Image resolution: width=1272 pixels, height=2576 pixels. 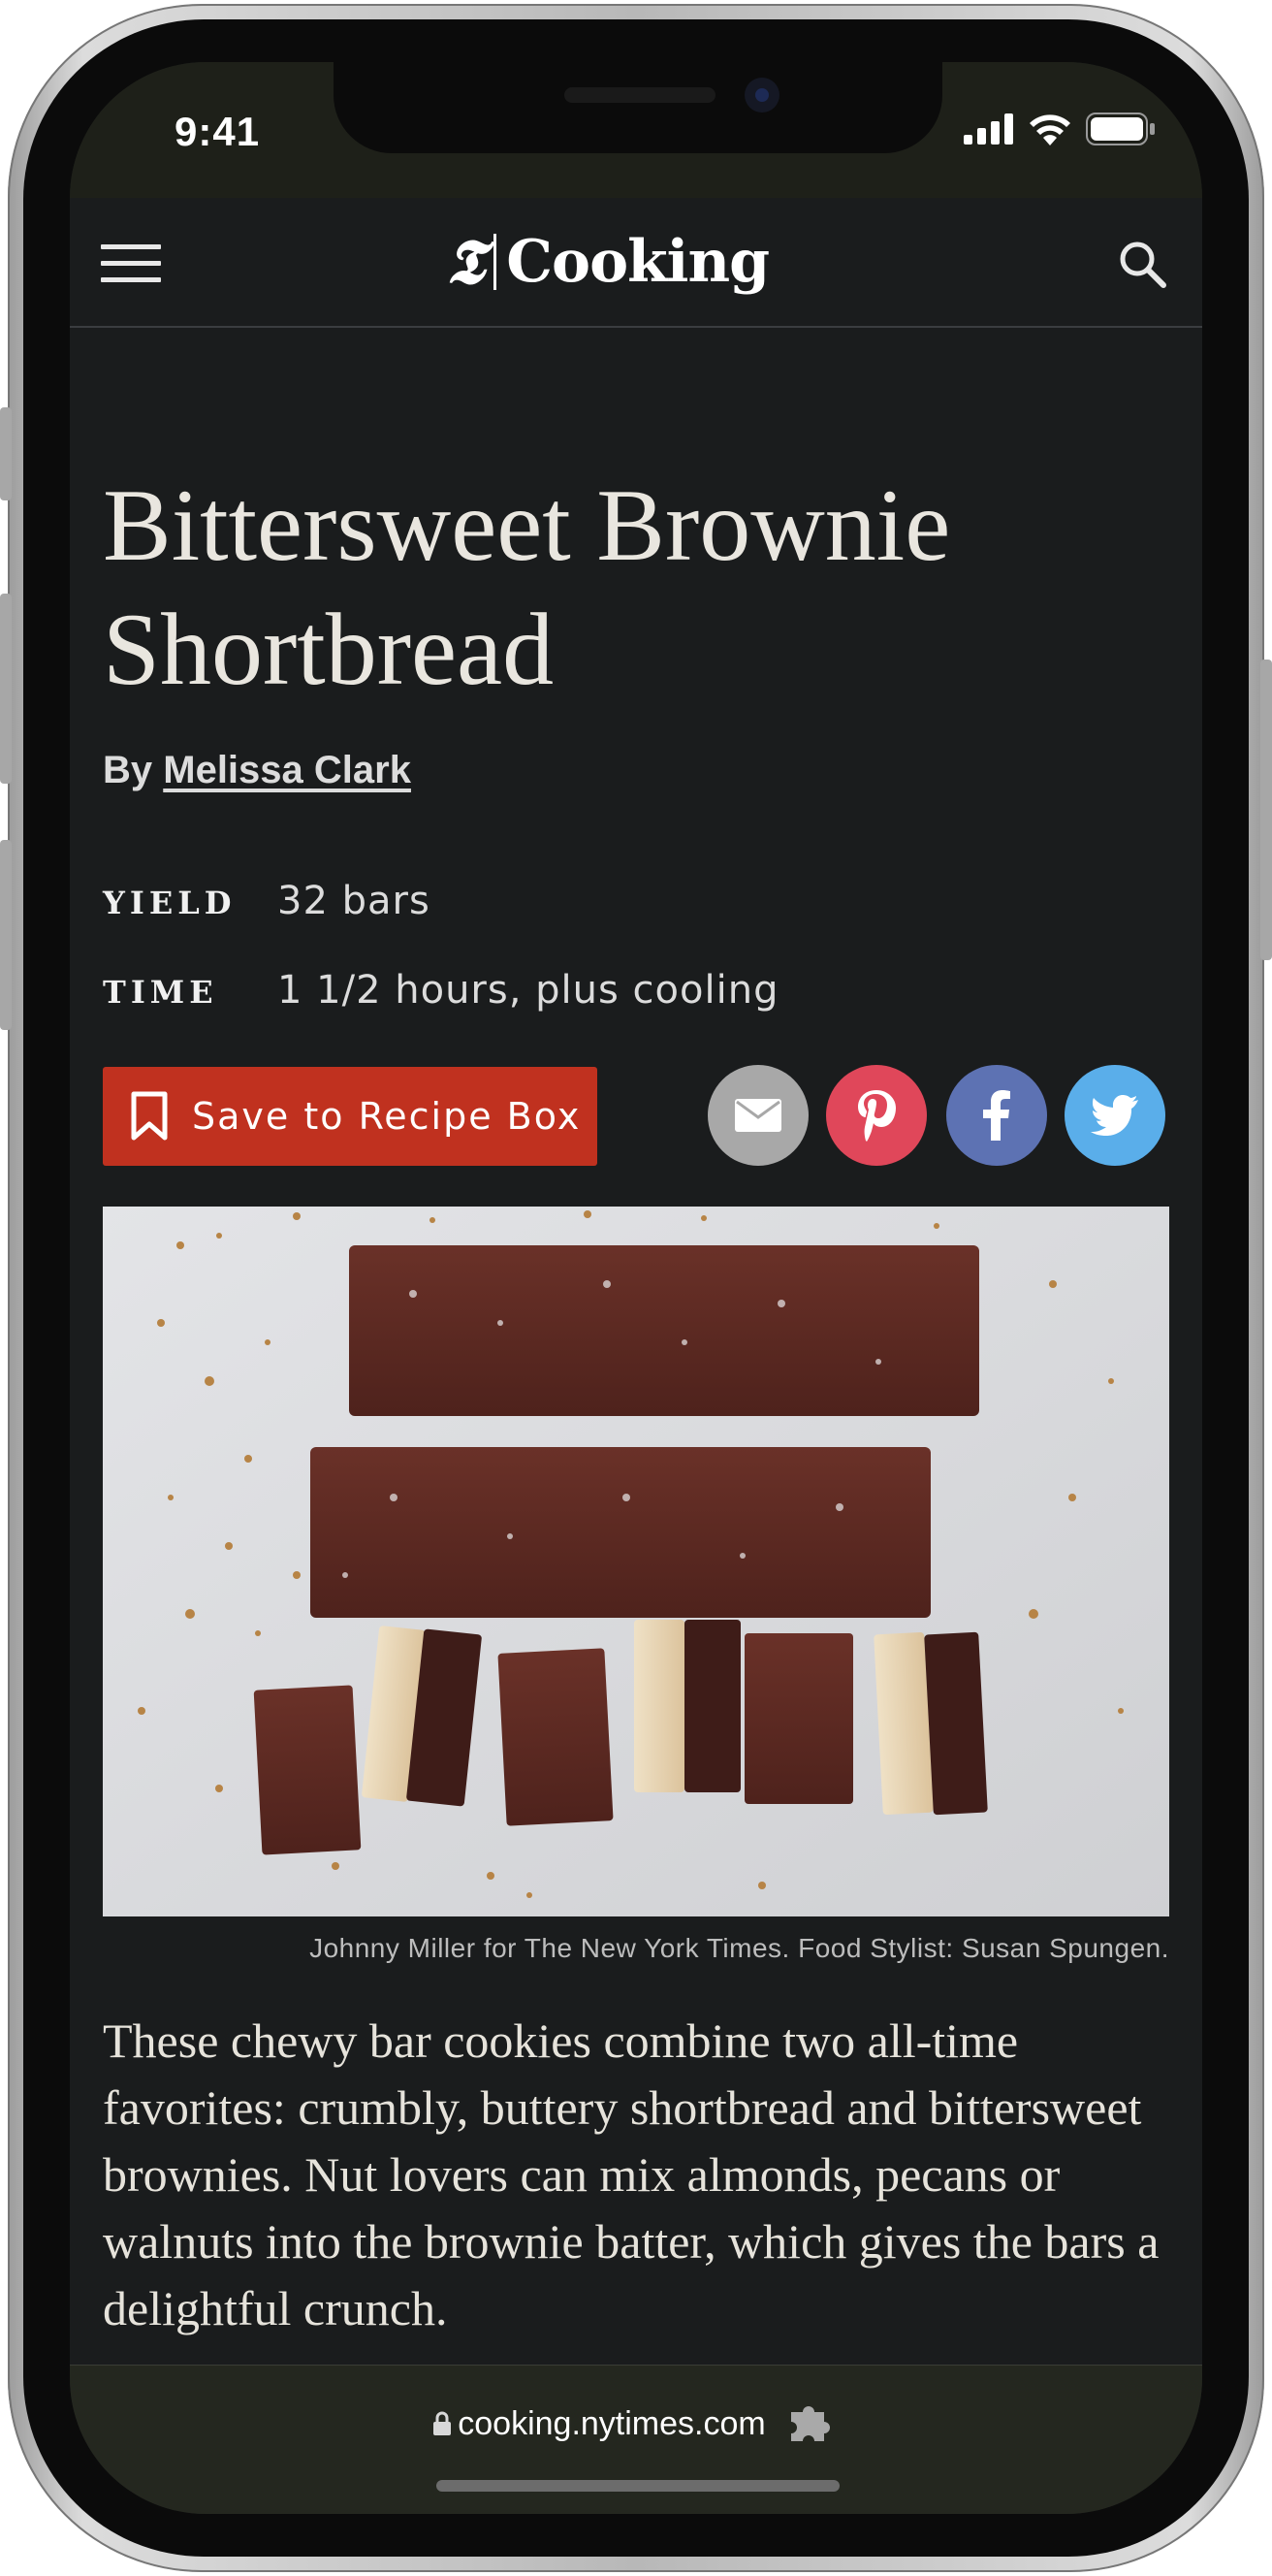 What do you see at coordinates (1050, 129) in the screenshot?
I see `wifi-icon` at bounding box center [1050, 129].